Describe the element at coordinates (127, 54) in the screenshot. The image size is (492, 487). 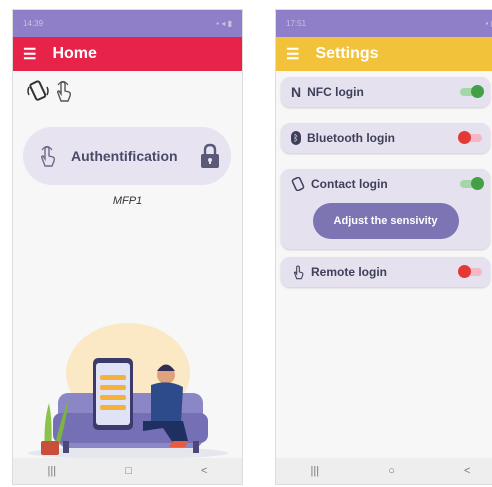
I see `home-app-bar: ☰ Home` at that location.